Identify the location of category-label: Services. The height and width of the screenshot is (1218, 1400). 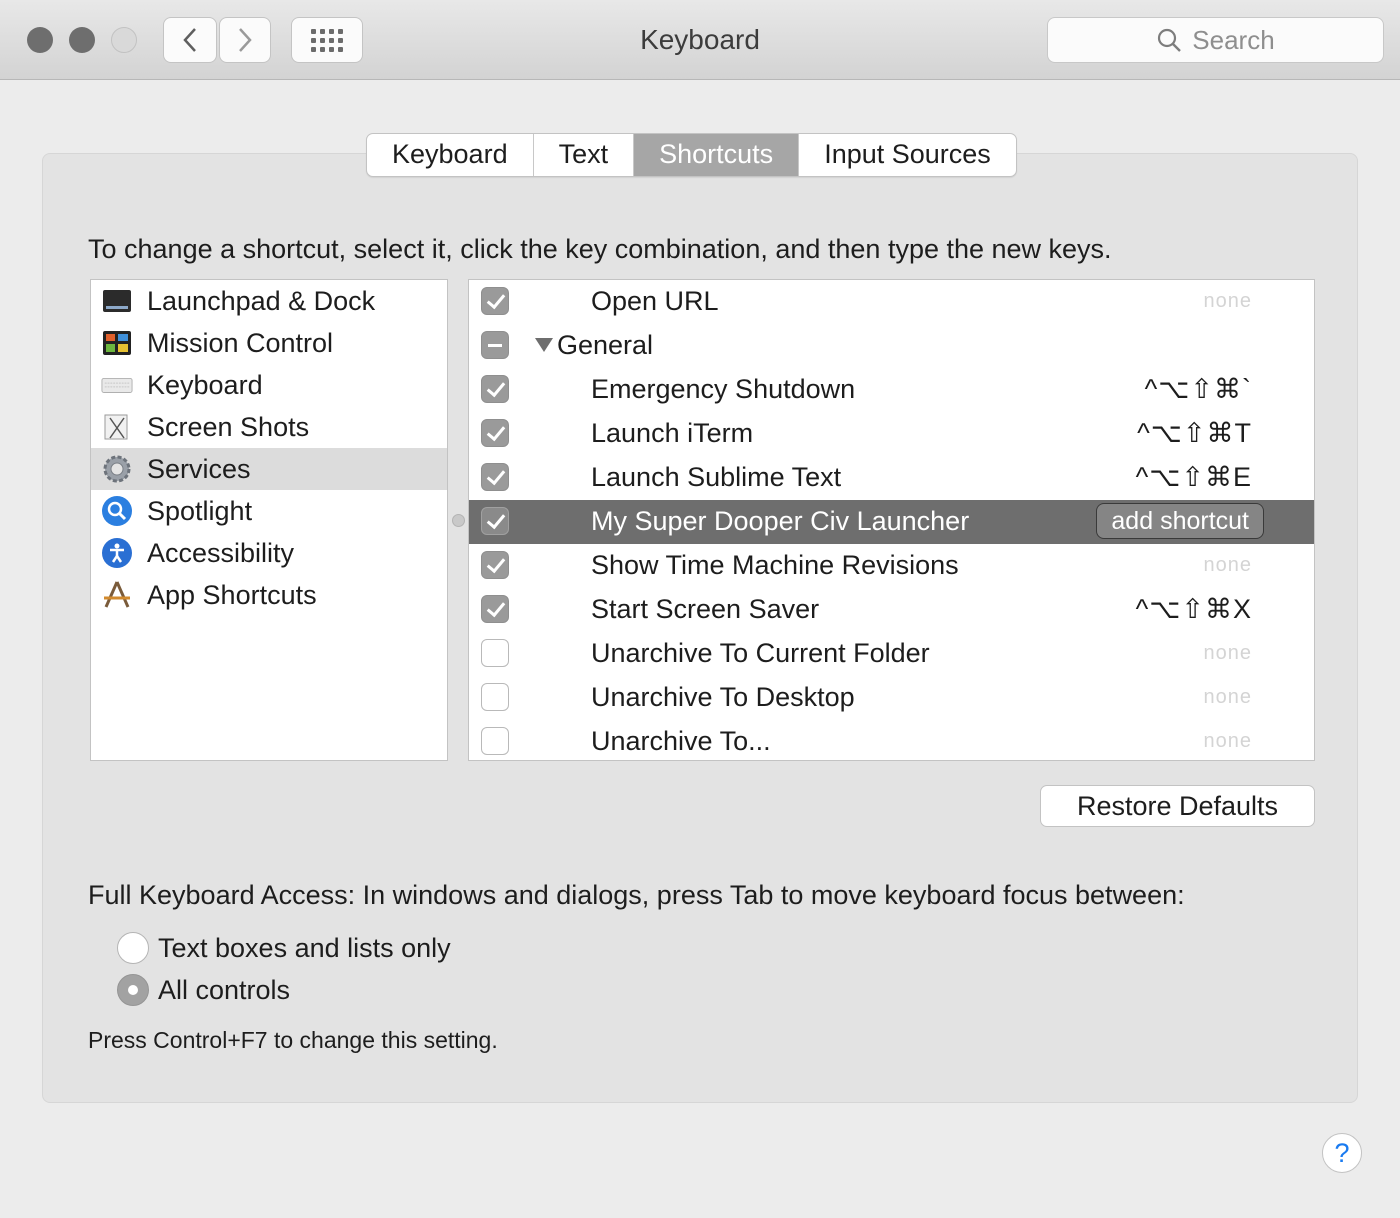
(199, 468).